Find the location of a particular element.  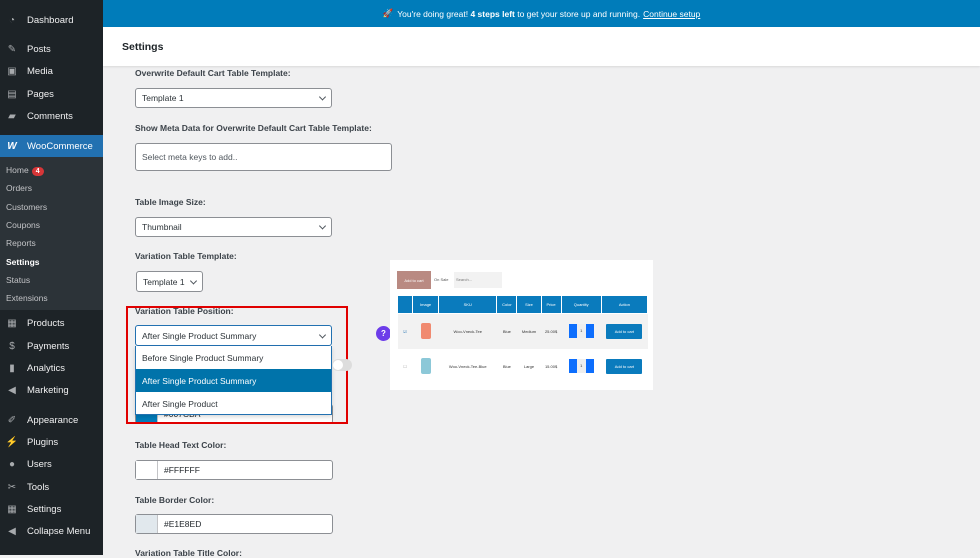

brush-icon: ✐ is located at coordinates (12, 420).